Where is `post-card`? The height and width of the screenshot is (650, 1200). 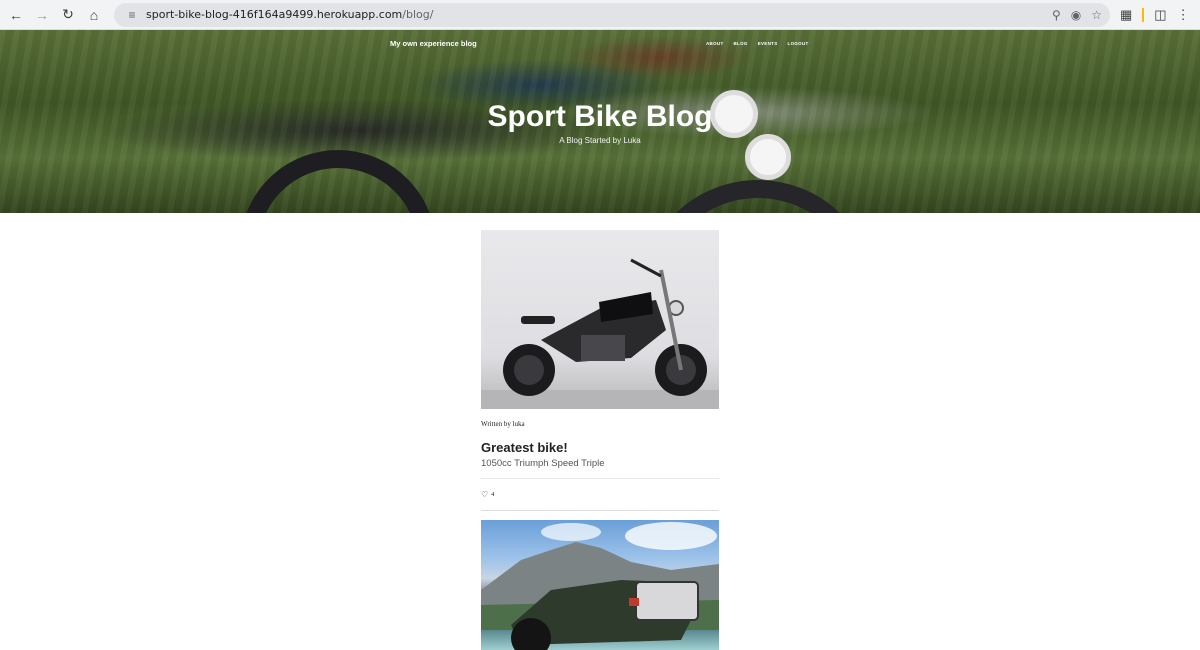
post-card is located at coordinates (600, 585).